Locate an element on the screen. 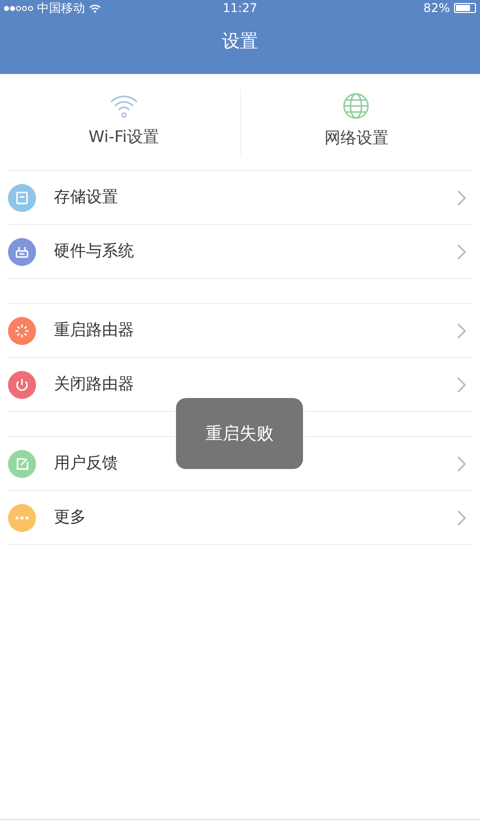  clock-time: 11:27 is located at coordinates (240, 8).